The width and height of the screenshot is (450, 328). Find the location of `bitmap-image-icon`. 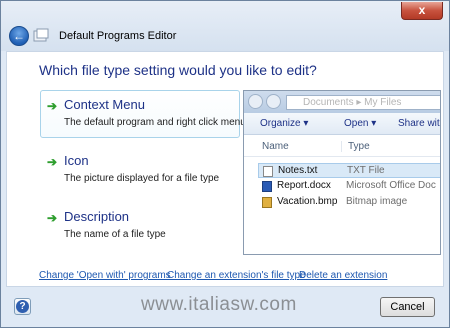

bitmap-image-icon is located at coordinates (267, 202).